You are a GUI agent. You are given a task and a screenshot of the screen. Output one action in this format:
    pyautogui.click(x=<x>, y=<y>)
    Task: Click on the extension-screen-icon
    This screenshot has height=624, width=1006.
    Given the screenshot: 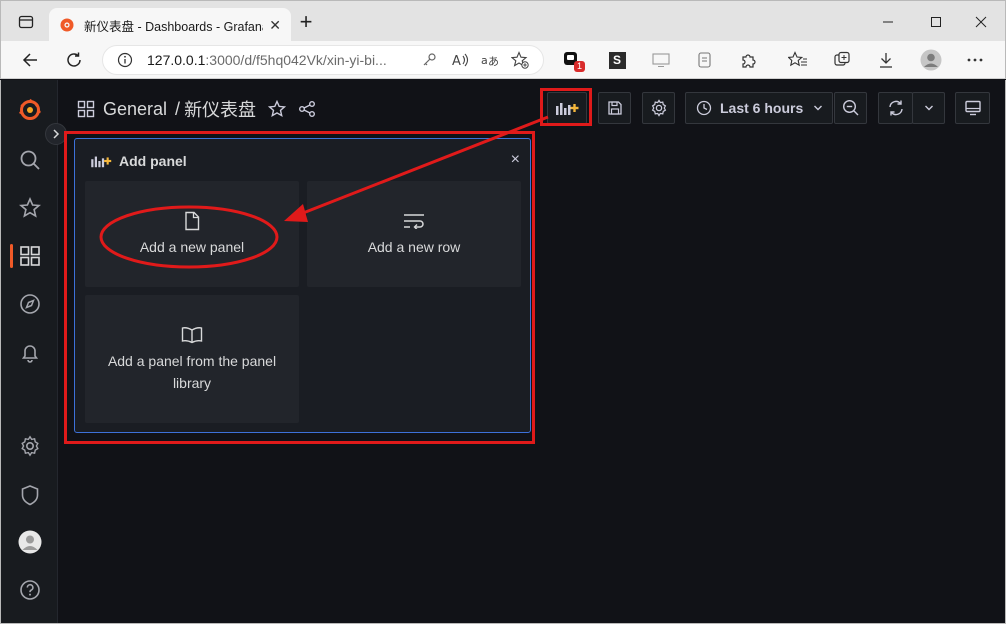 What is the action you would take?
    pyautogui.click(x=661, y=60)
    